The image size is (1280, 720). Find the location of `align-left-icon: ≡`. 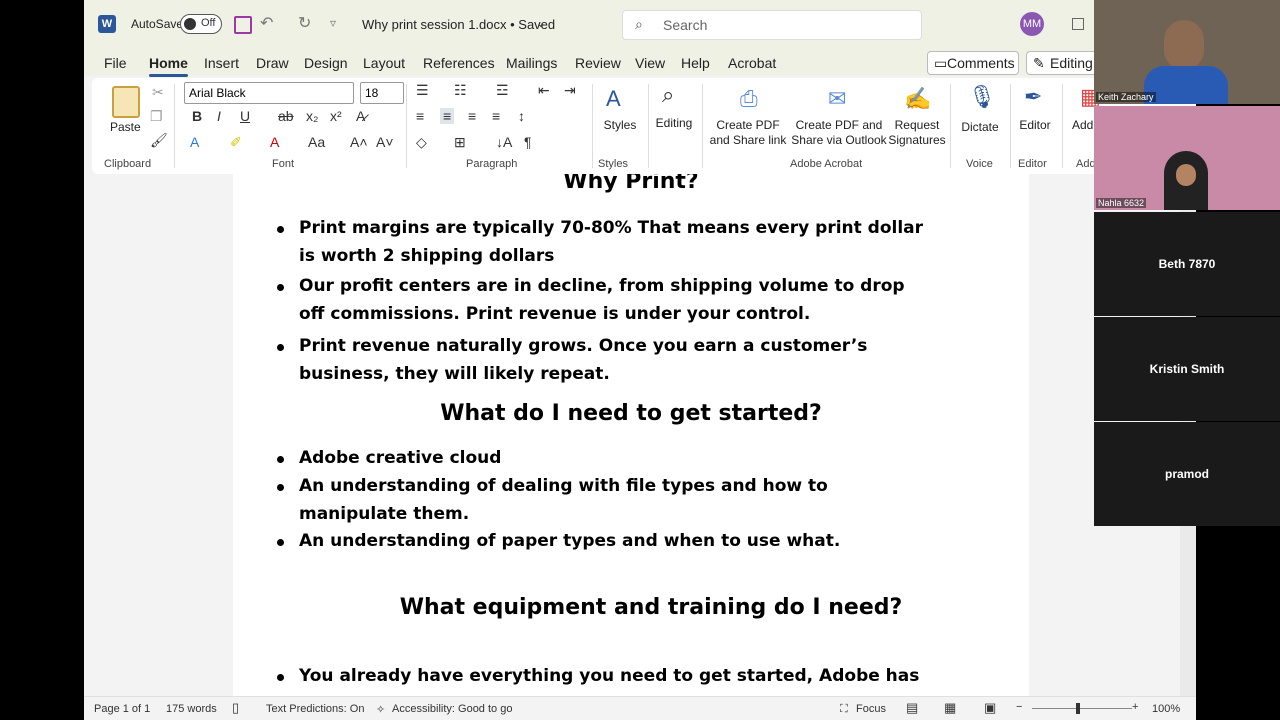

align-left-icon: ≡ is located at coordinates (420, 116).